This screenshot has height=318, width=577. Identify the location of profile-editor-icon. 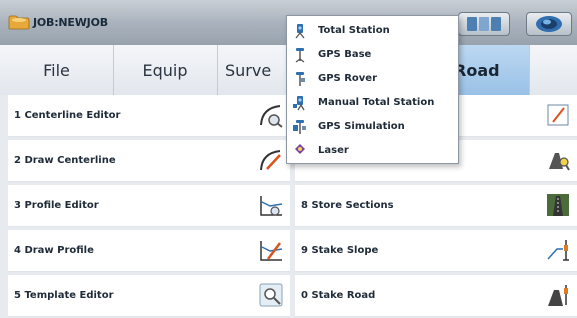
(271, 206).